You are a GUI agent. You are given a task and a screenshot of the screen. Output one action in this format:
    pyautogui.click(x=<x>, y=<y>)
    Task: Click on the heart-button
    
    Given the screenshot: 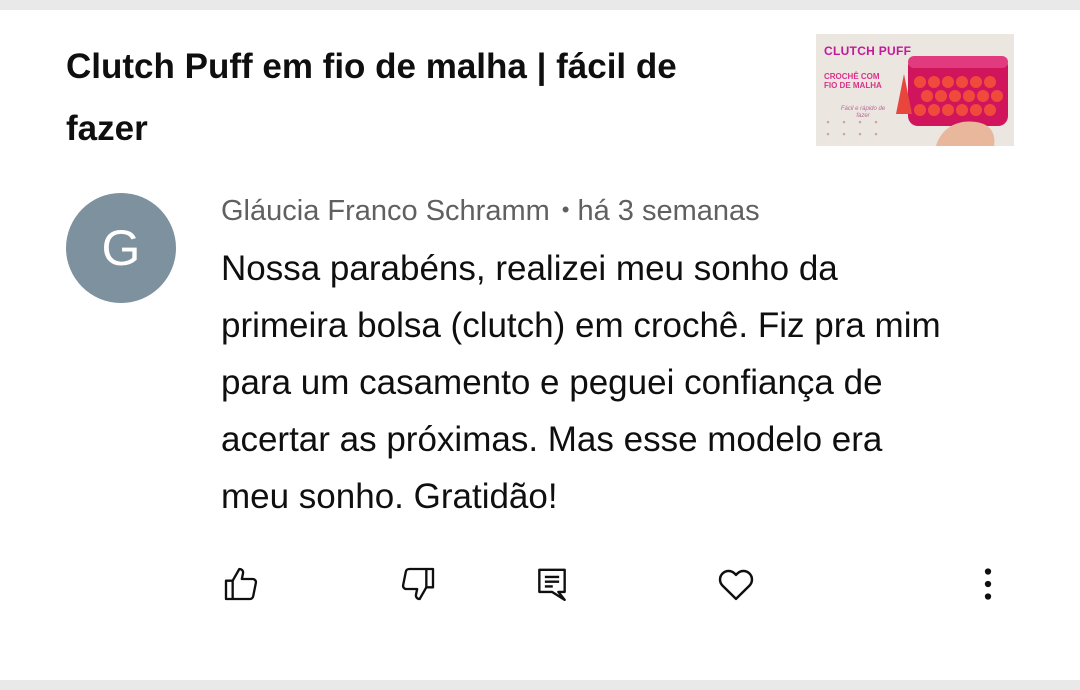 What is the action you would take?
    pyautogui.click(x=736, y=584)
    